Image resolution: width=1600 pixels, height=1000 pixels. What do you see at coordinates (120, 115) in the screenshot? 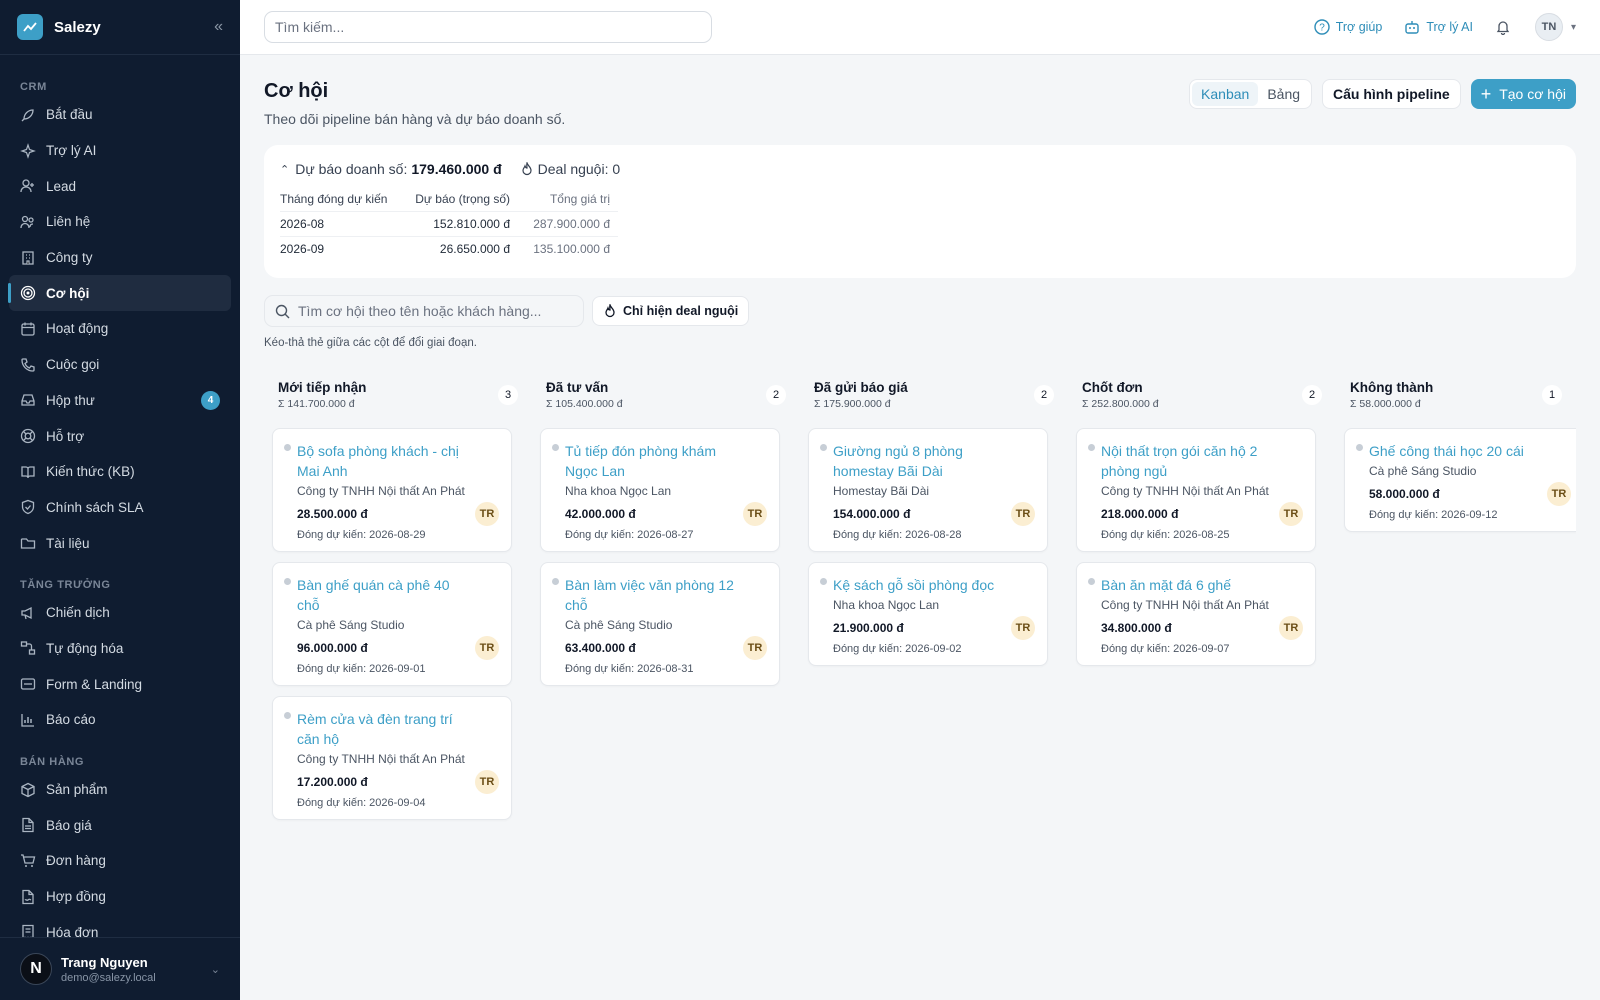
I see `sidebar-item-0: Bắt đầu` at bounding box center [120, 115].